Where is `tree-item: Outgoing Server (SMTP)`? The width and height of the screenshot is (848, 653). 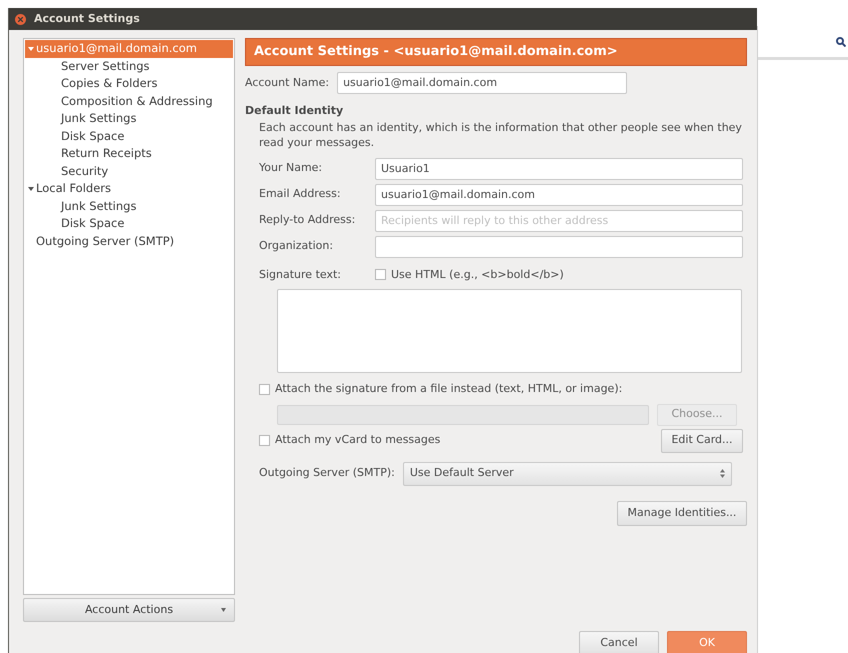 tree-item: Outgoing Server (SMTP) is located at coordinates (129, 241).